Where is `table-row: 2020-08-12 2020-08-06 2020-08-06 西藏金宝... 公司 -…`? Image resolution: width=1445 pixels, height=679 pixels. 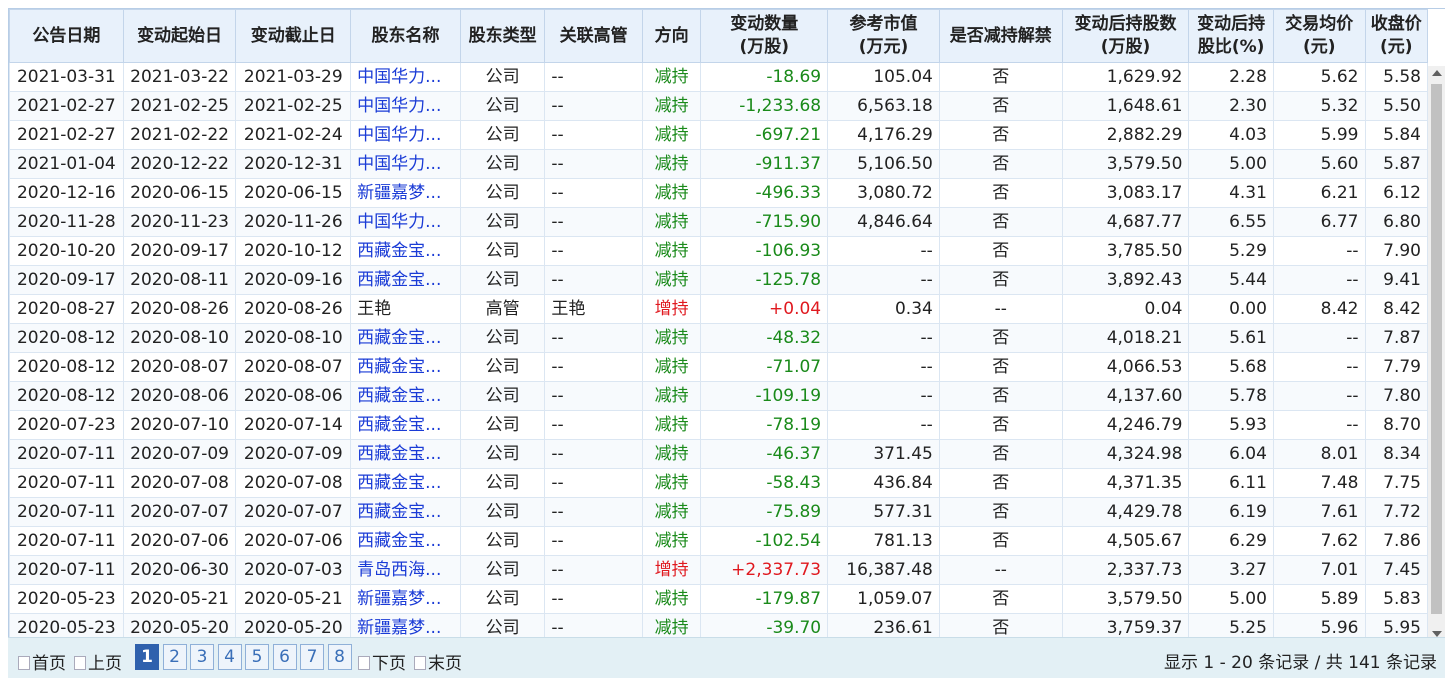 table-row: 2020-08-12 2020-08-06 2020-08-06 西藏金宝... 公司 -… is located at coordinates (718, 396).